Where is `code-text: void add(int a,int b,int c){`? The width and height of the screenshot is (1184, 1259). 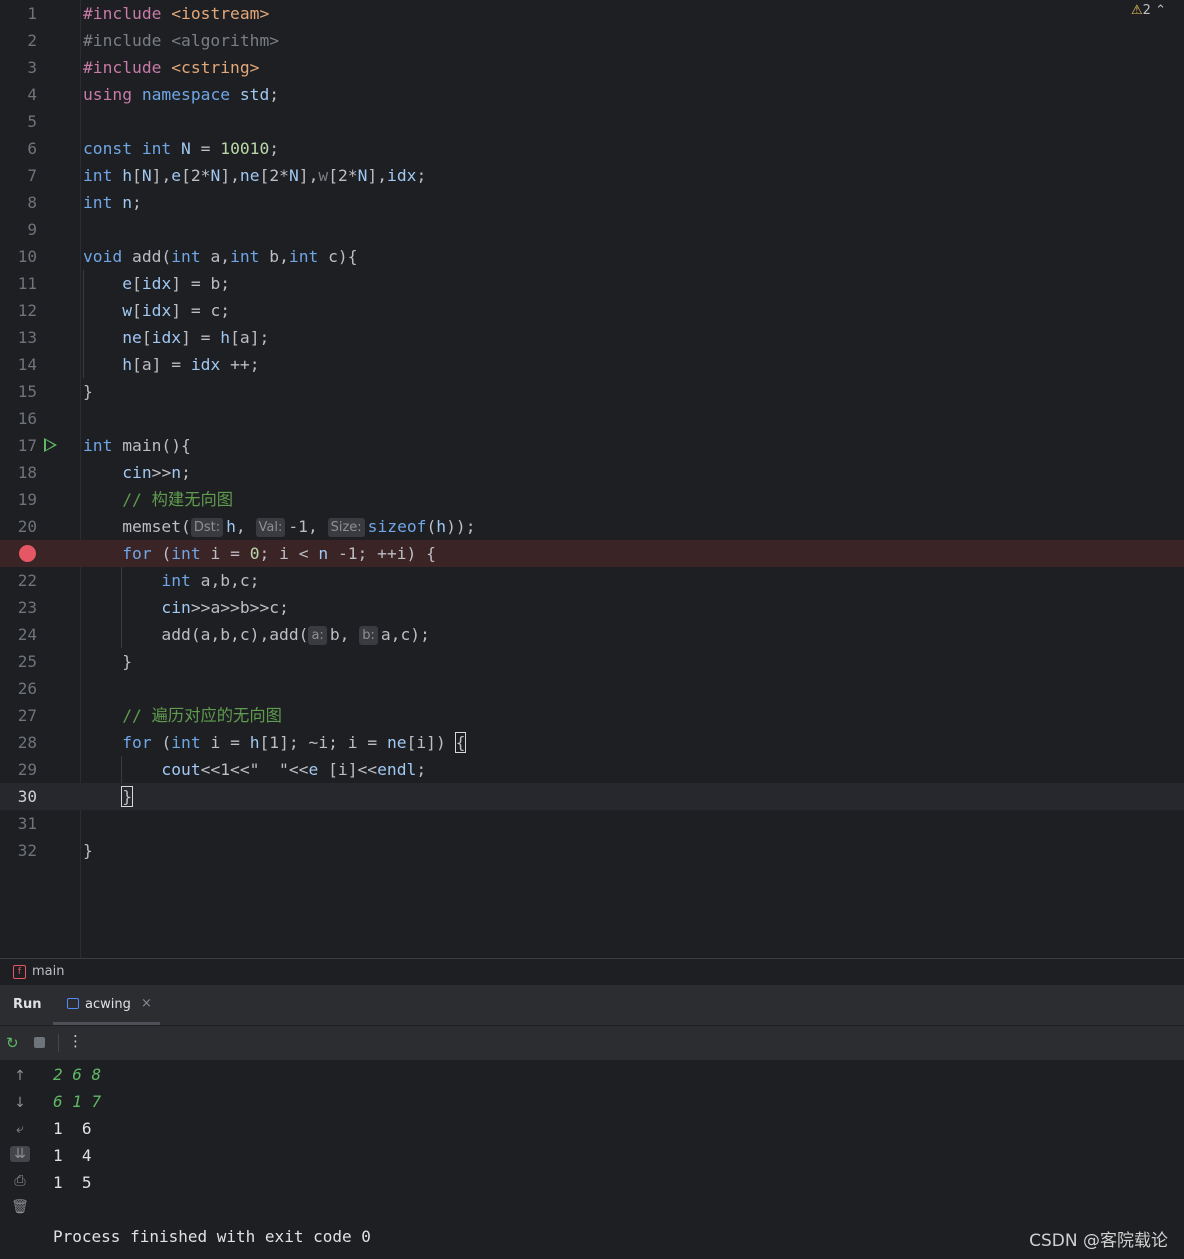
code-text: void add(int a,int b,int c){ is located at coordinates (220, 256).